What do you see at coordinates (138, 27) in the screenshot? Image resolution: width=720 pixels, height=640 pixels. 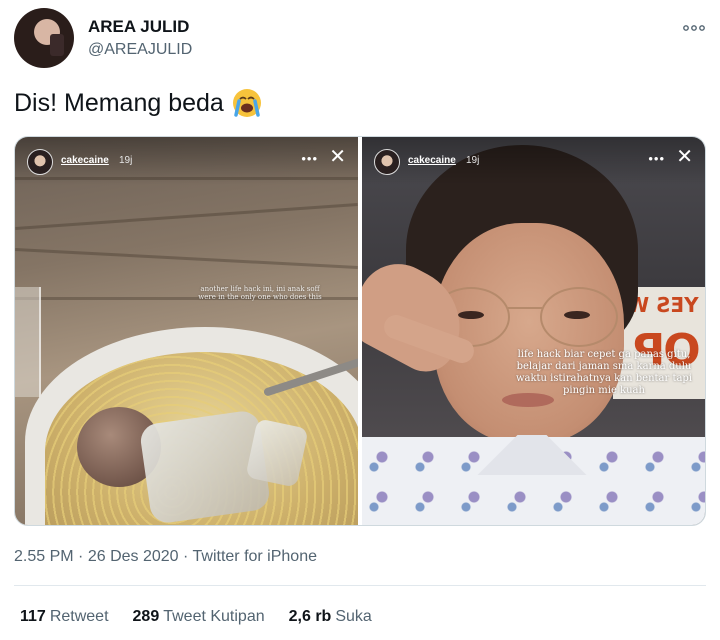 I see `author-name: AREA JULID` at bounding box center [138, 27].